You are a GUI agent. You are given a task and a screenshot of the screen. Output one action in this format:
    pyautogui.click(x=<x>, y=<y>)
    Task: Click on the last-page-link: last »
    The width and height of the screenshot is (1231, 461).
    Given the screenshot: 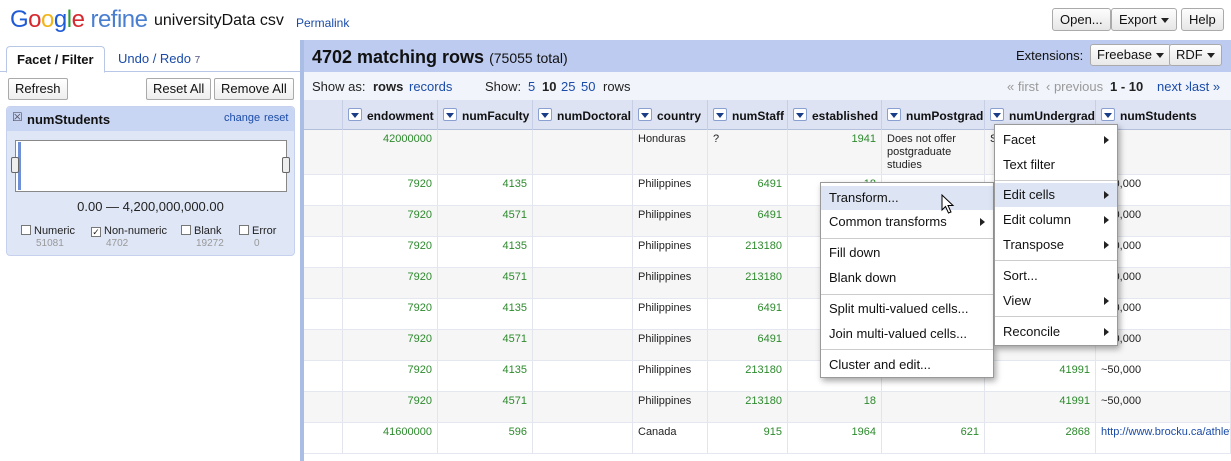 What is the action you would take?
    pyautogui.click(x=1204, y=86)
    